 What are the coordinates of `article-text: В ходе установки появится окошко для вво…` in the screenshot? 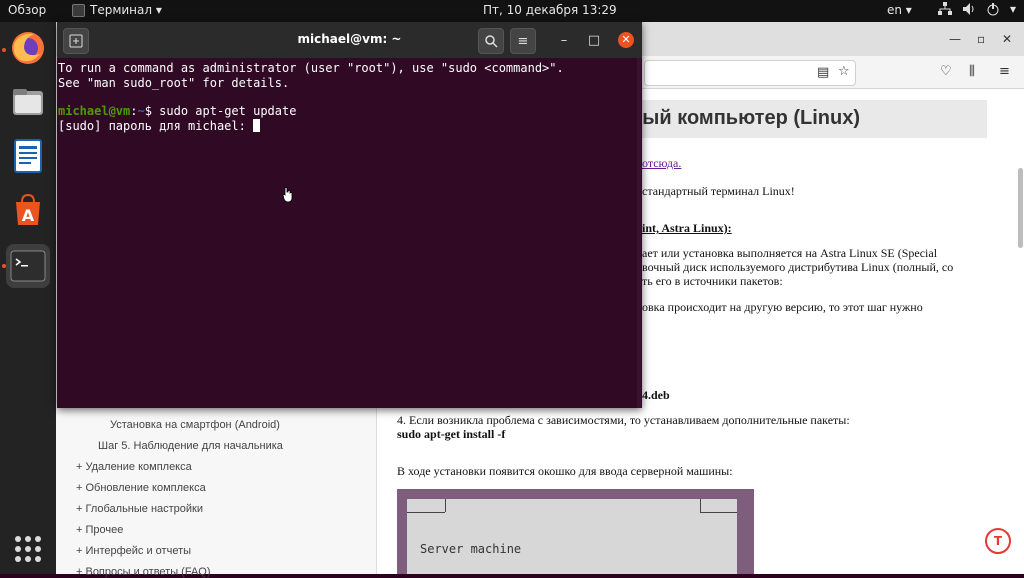 It's located at (565, 471).